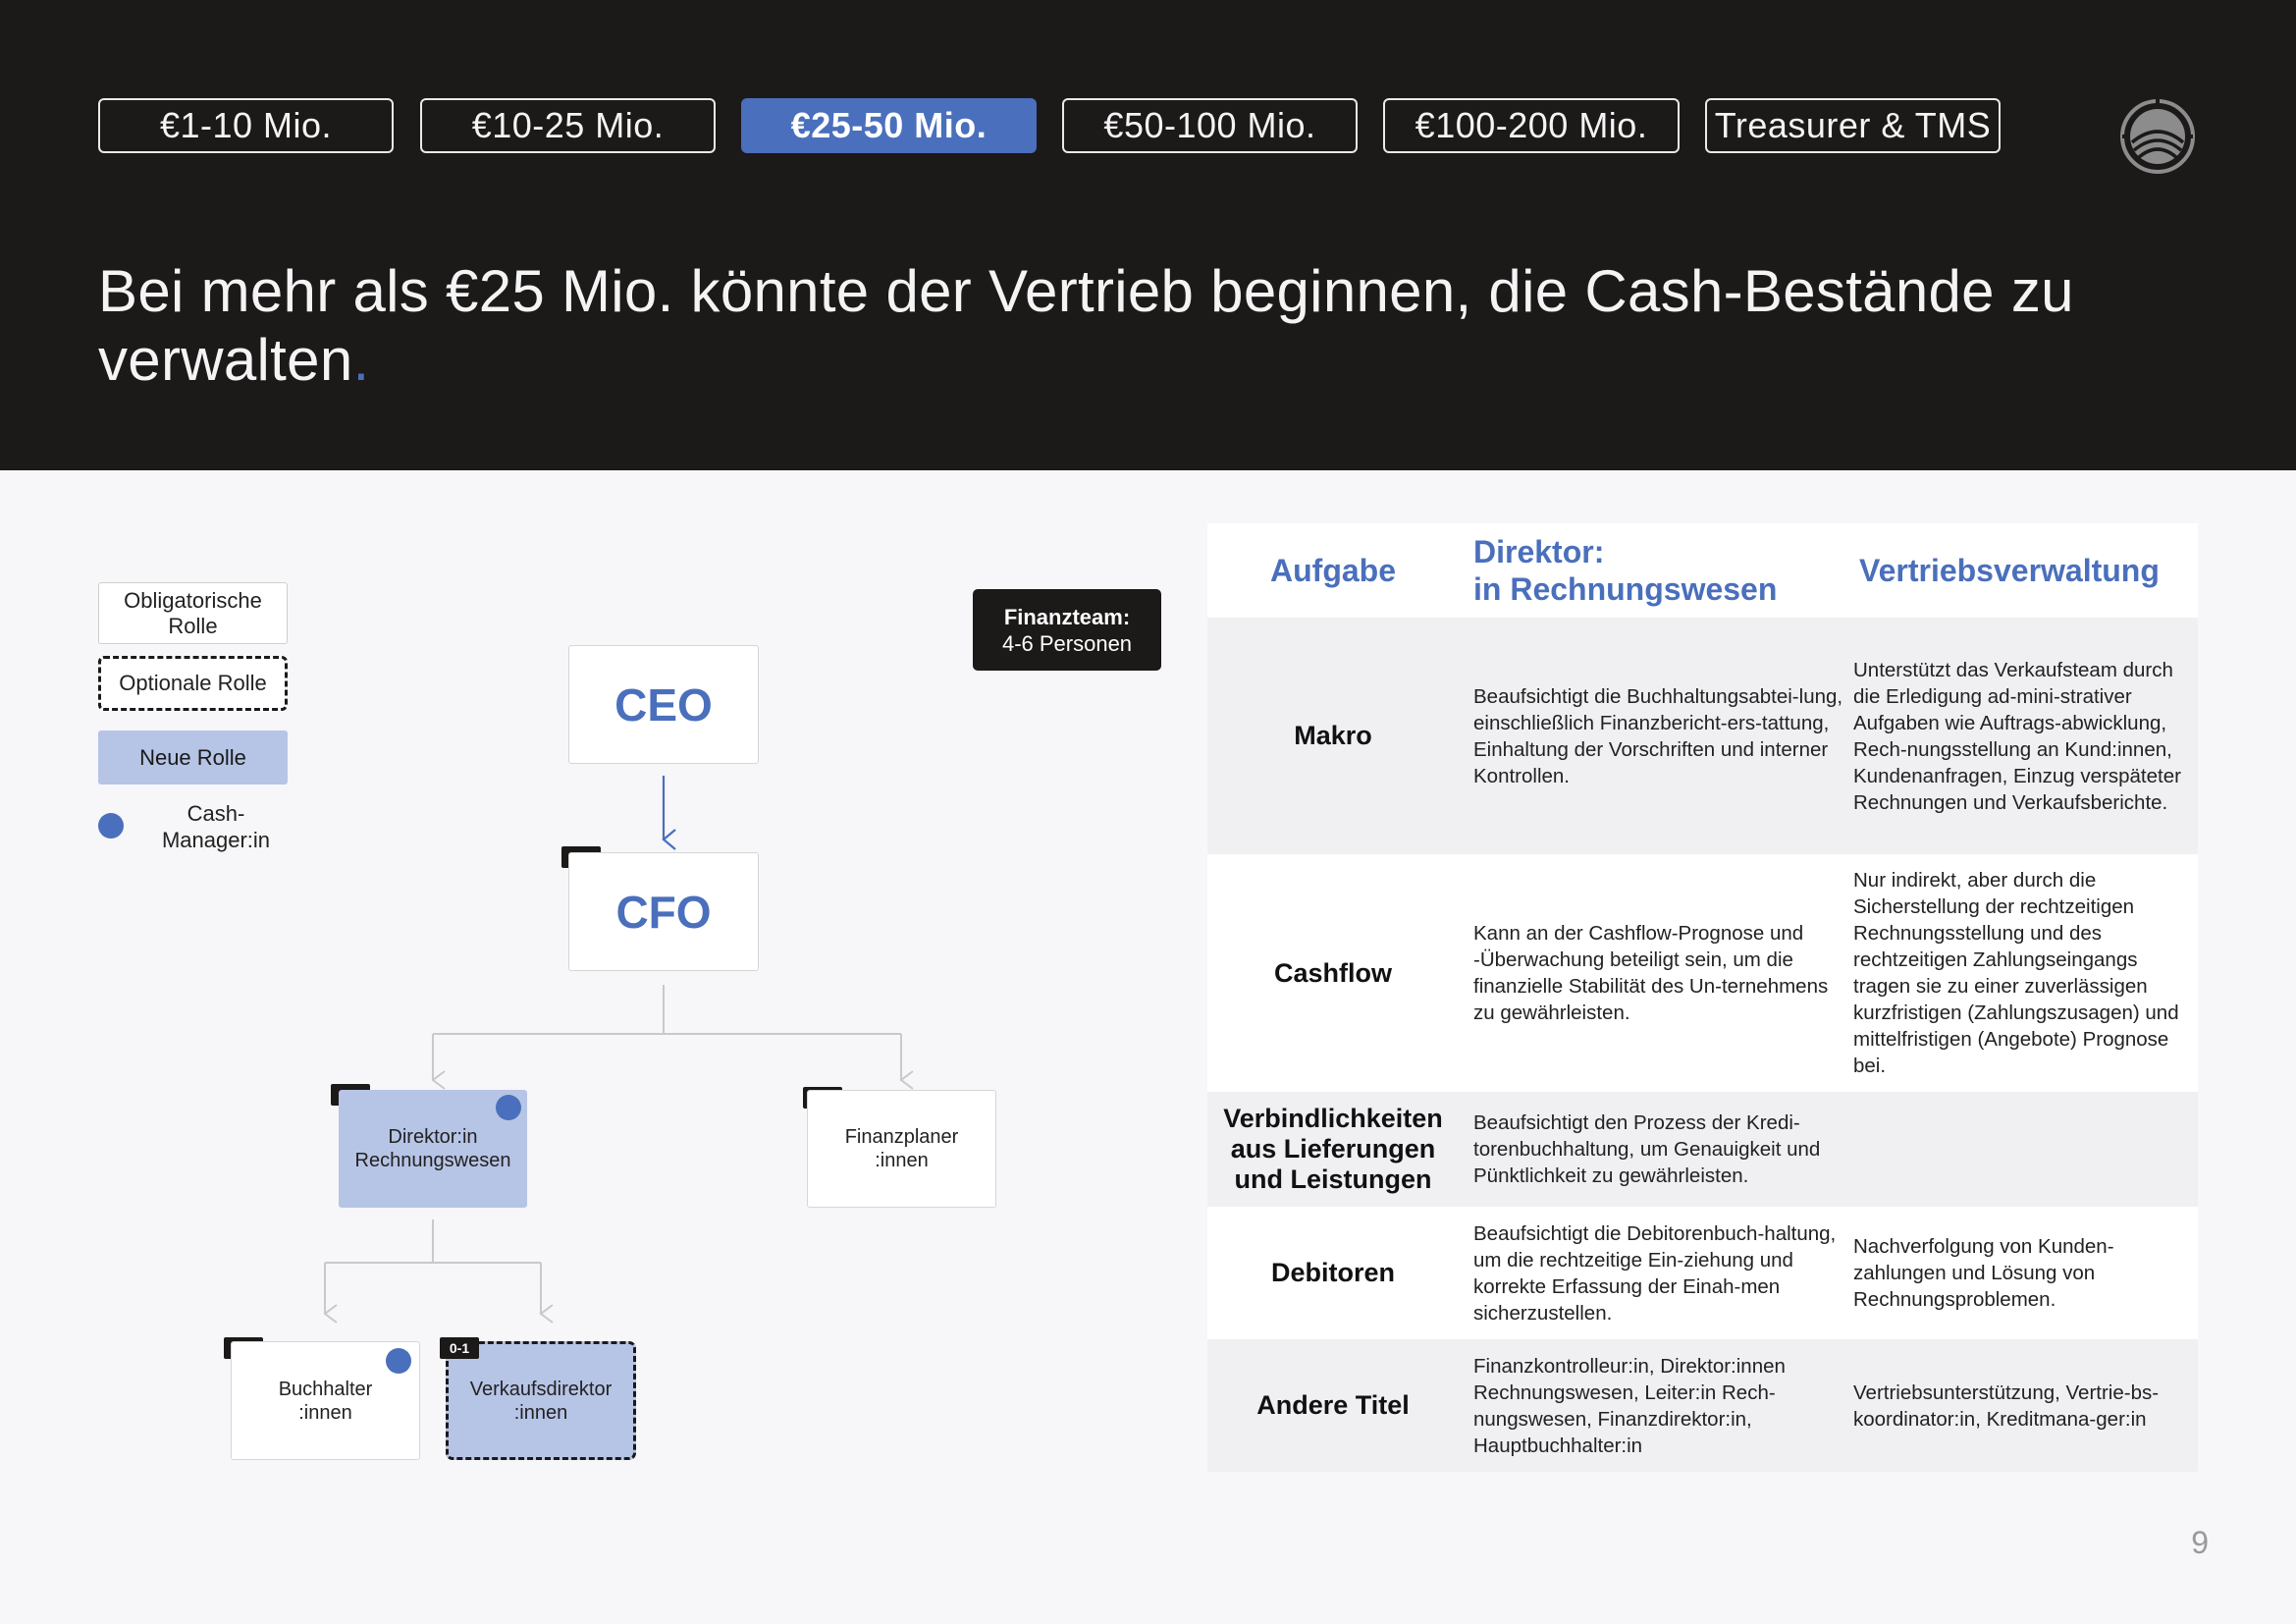 This screenshot has width=2296, height=1624. Describe the element at coordinates (901, 1149) in the screenshot. I see `node-financial-planner: Finanzplaner:innen` at that location.